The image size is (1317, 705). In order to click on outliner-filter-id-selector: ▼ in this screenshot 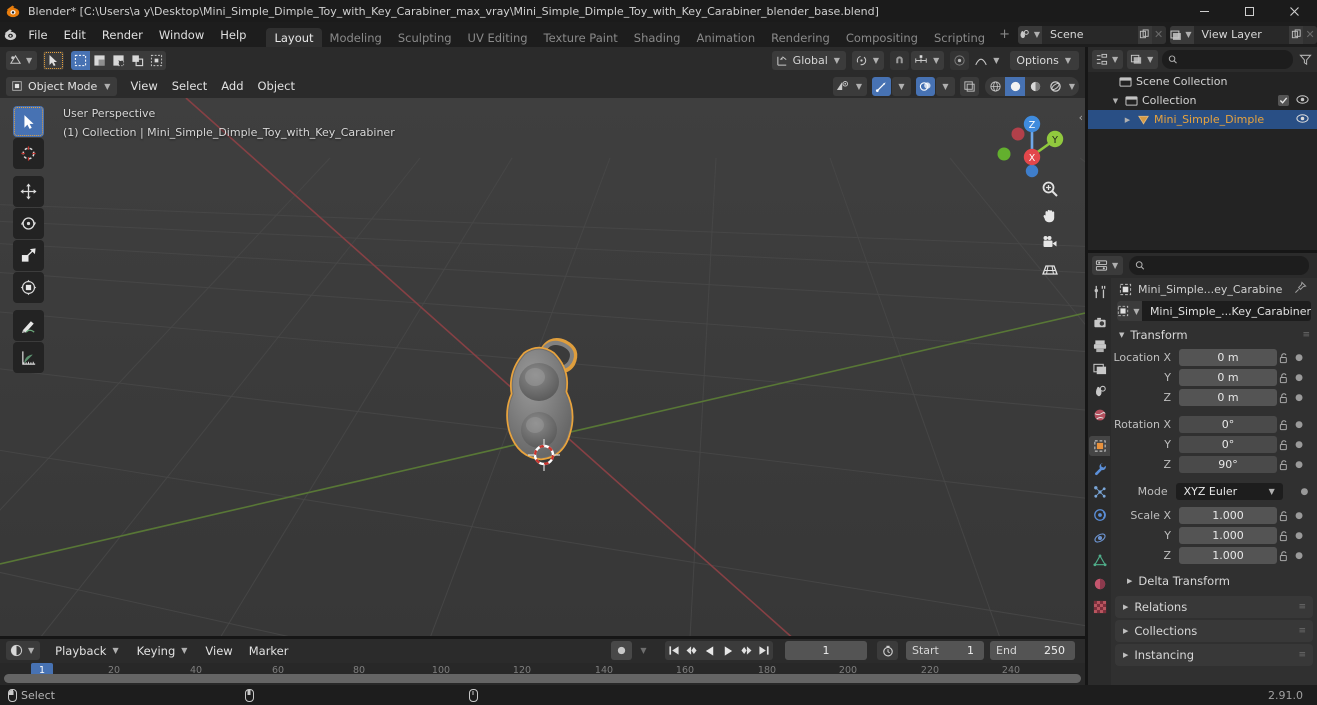, I will do `click(1143, 59)`.